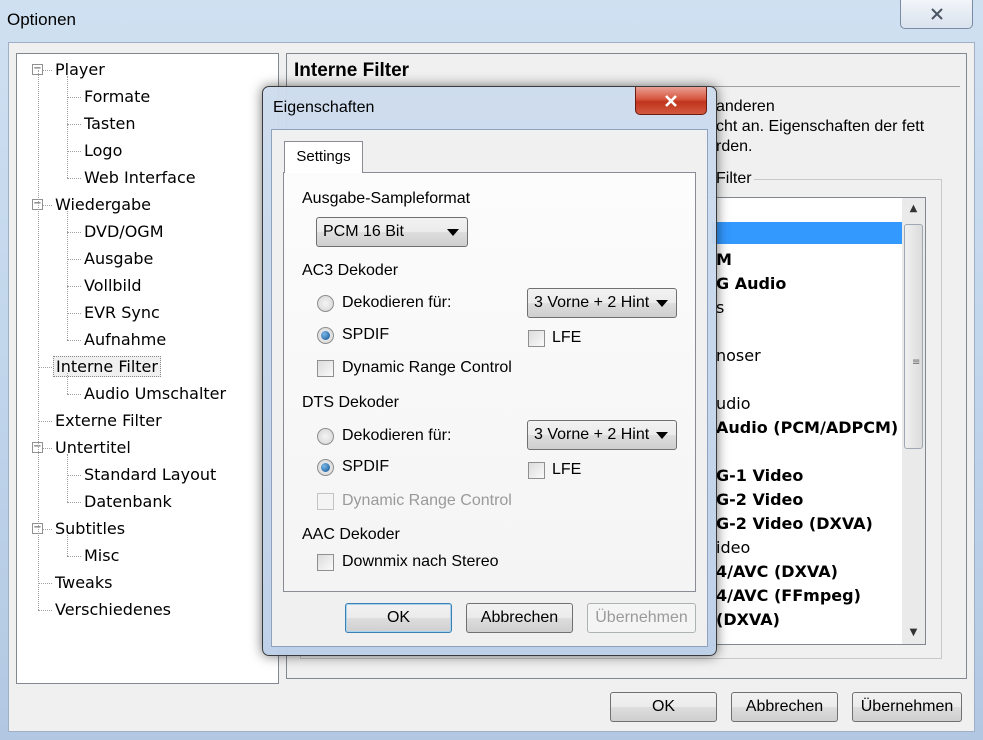  What do you see at coordinates (351, 534) in the screenshot?
I see `aac-section-title: AAC Dekoder` at bounding box center [351, 534].